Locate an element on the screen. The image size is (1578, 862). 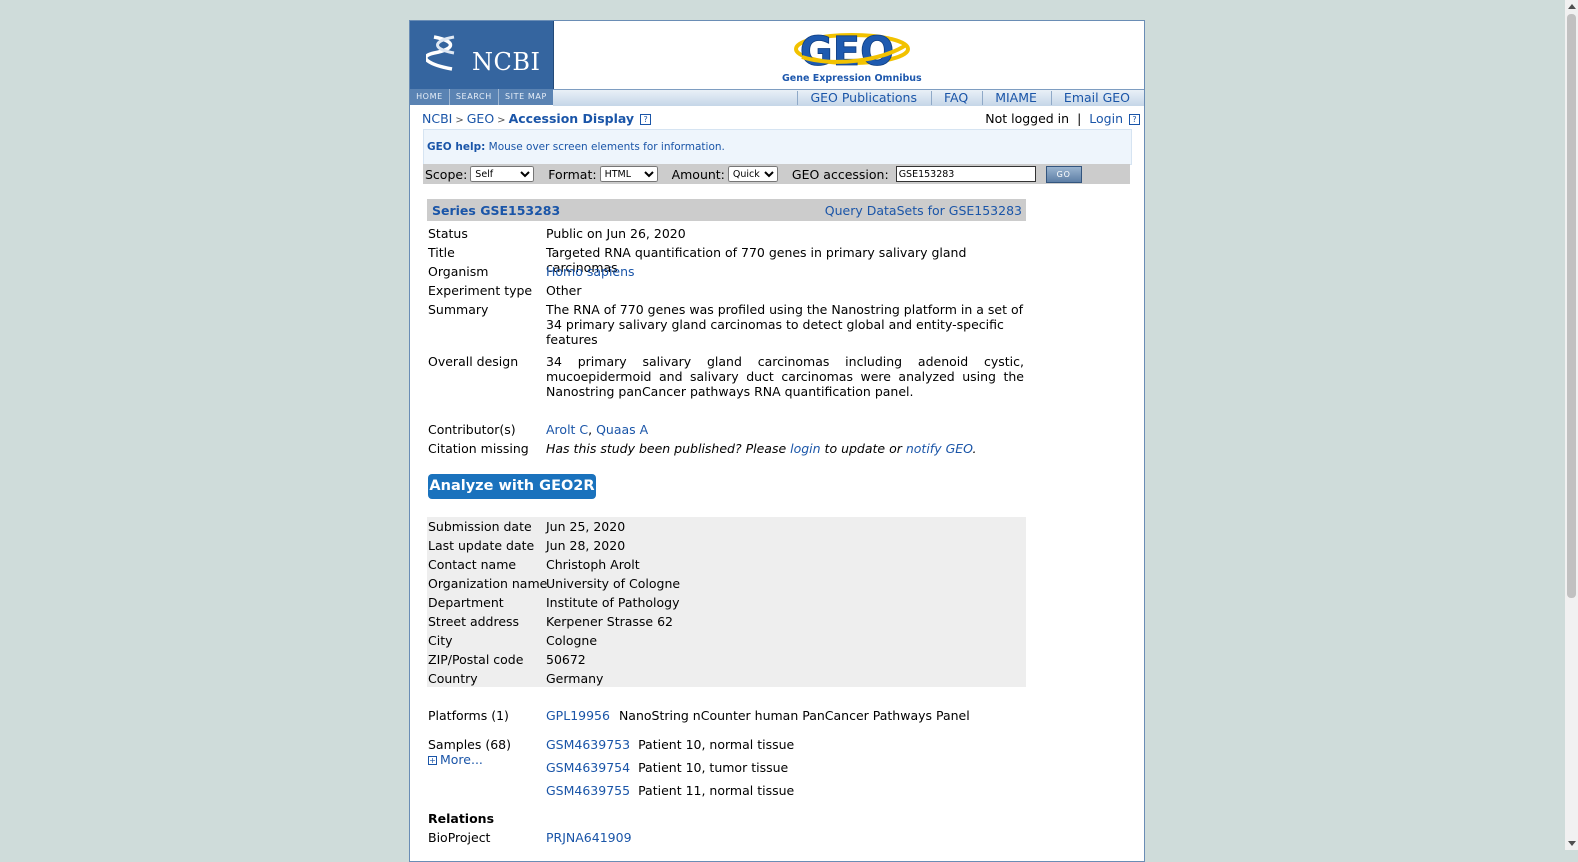
sample-name: Patient 10, tumor tissue is located at coordinates (713, 767).